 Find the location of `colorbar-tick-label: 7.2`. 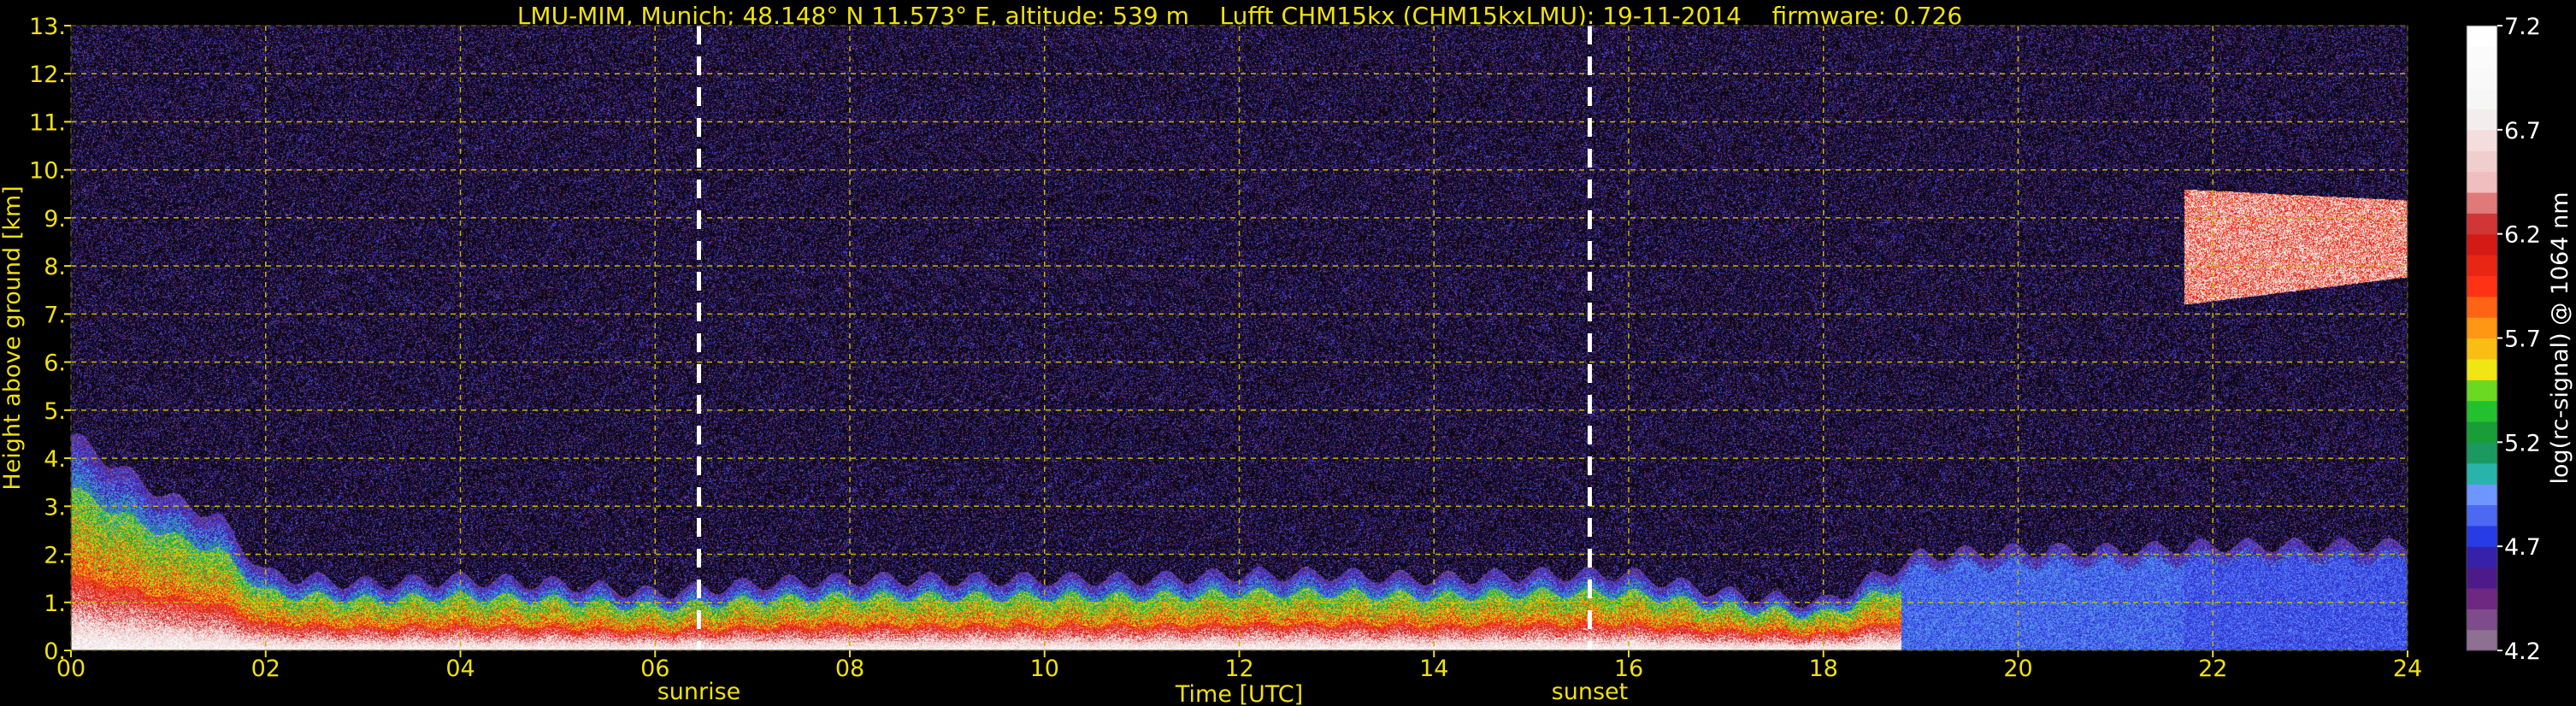

colorbar-tick-label: 7.2 is located at coordinates (2522, 27).